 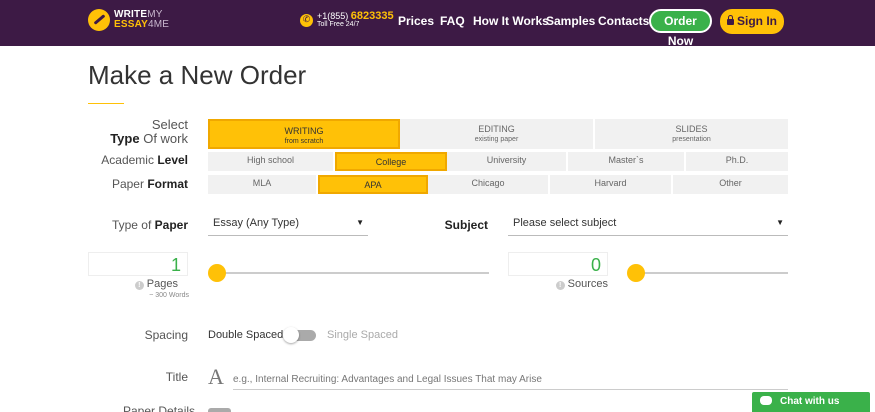 What do you see at coordinates (245, 335) in the screenshot?
I see `double-spaced-label: Double Spaced` at bounding box center [245, 335].